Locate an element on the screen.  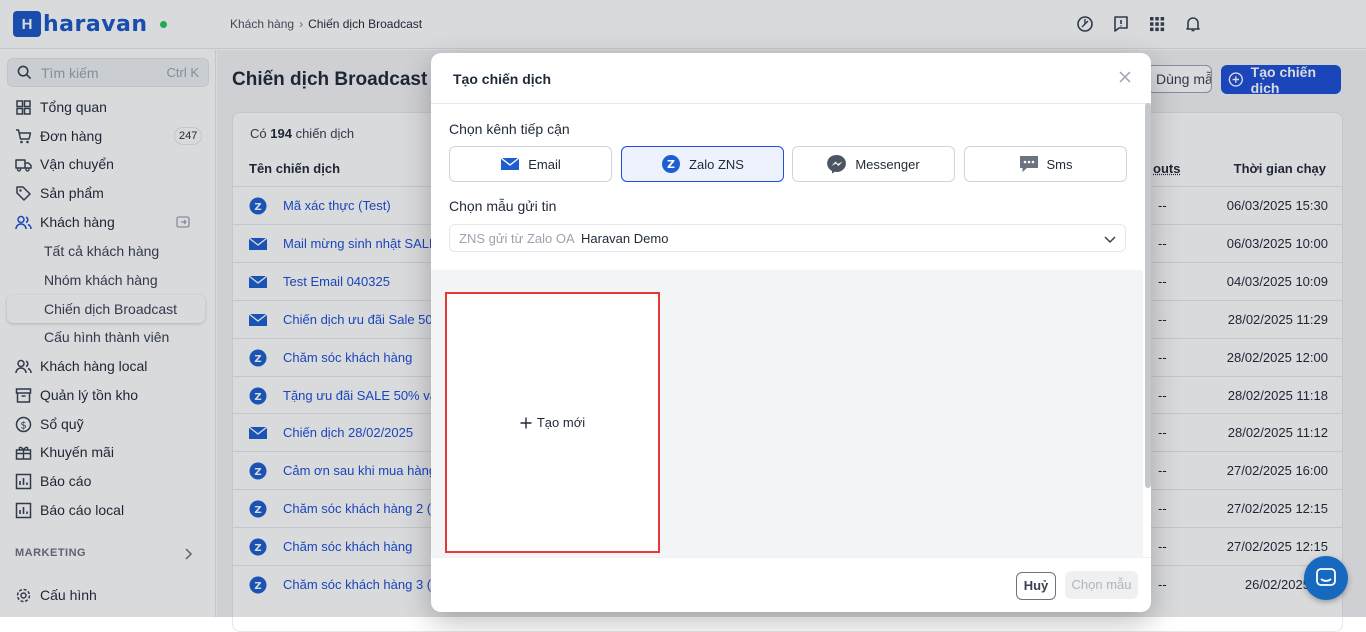
channel-email-label: Email is located at coordinates (544, 164).